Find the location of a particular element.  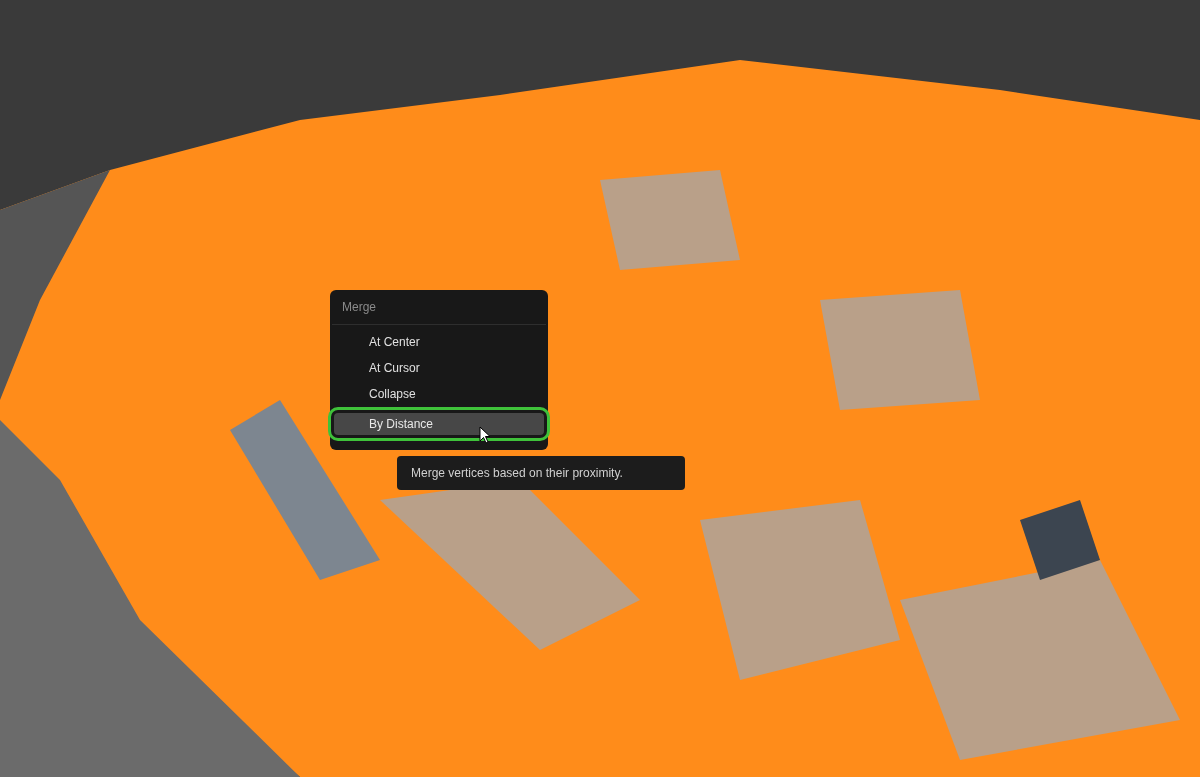

menu-item: At Center is located at coordinates (439, 342).